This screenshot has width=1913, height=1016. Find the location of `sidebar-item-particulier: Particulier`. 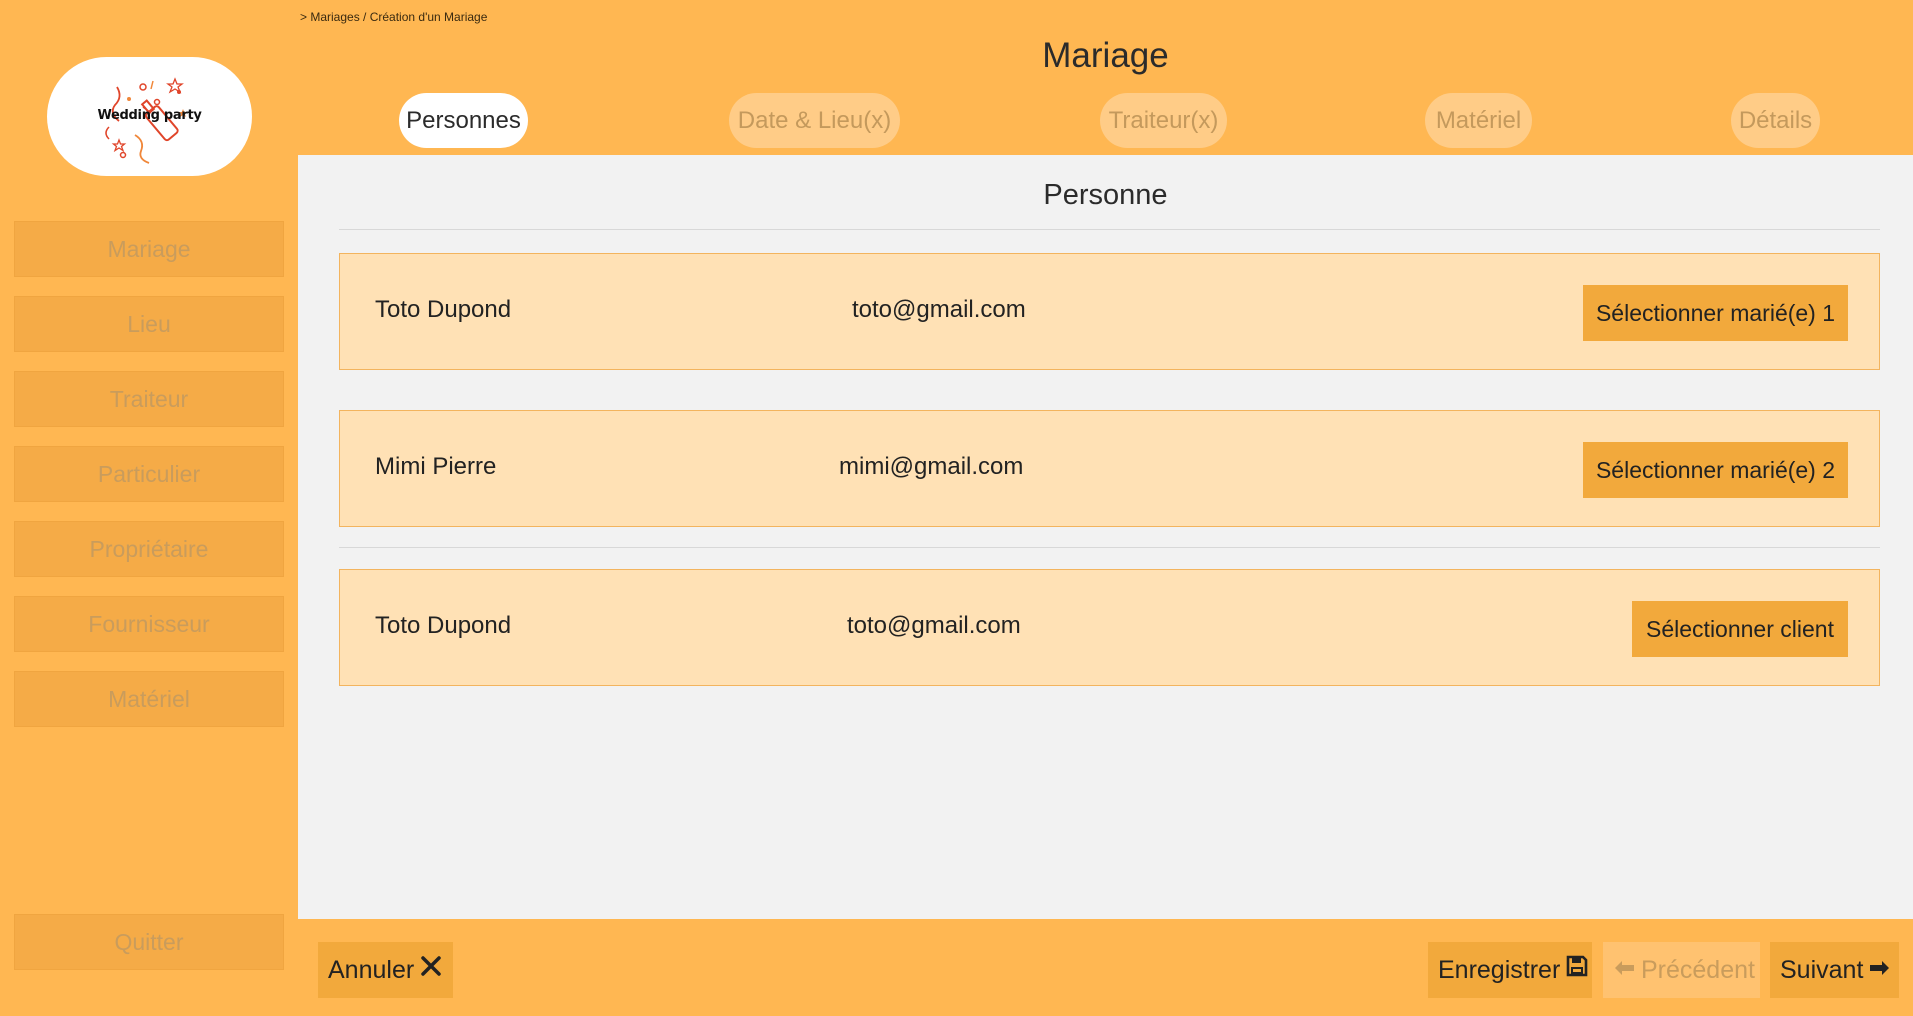

sidebar-item-particulier: Particulier is located at coordinates (149, 474).